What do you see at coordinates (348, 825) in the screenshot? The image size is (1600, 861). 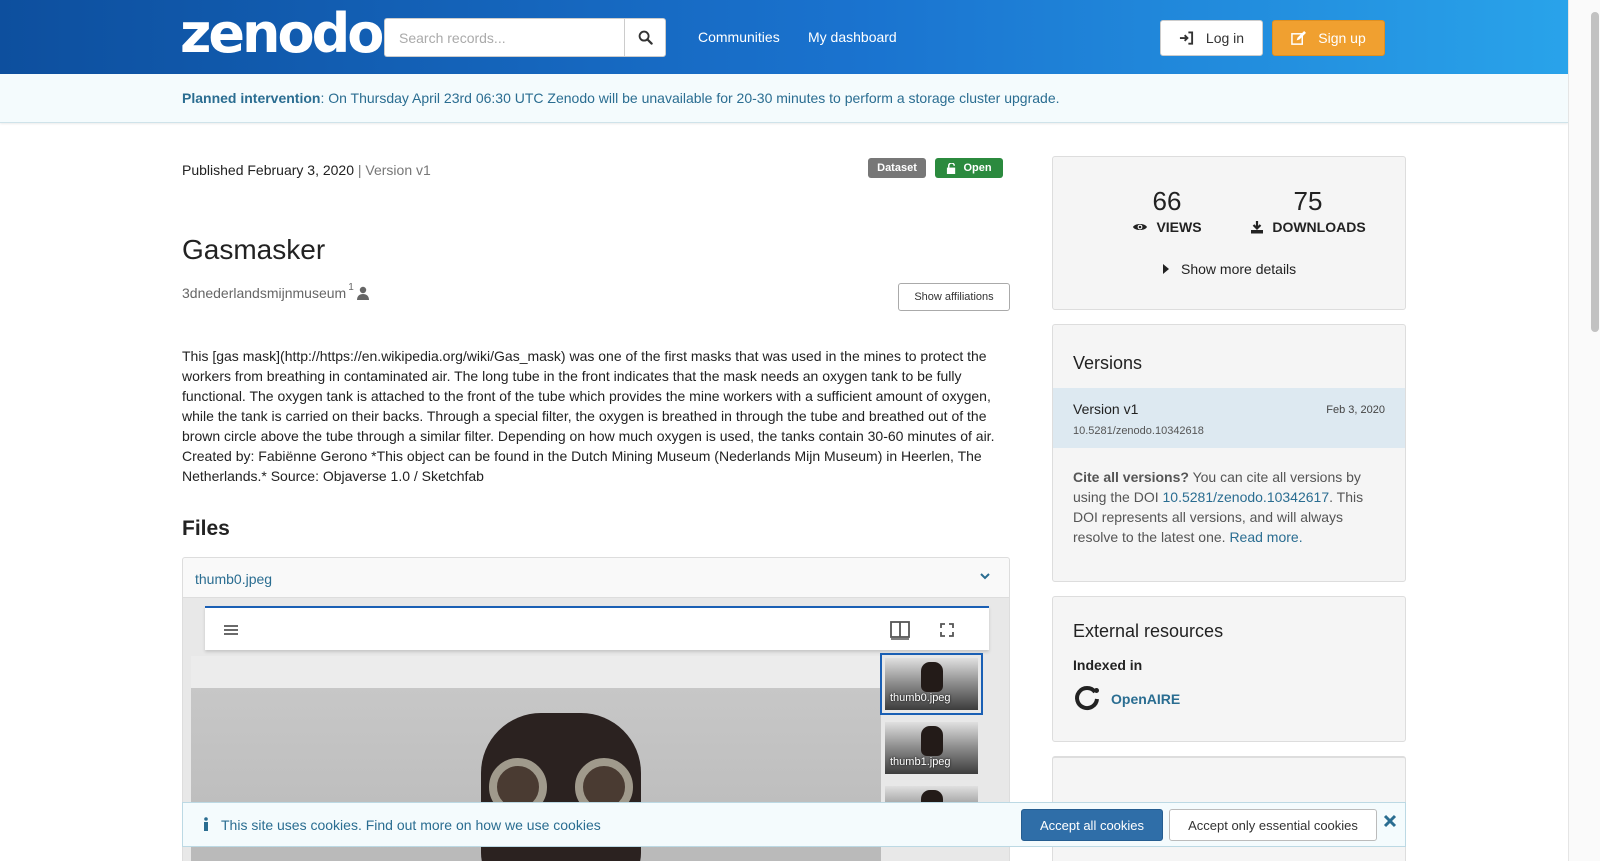 I see `cookie-text: This site uses cookies. Find out more on` at bounding box center [348, 825].